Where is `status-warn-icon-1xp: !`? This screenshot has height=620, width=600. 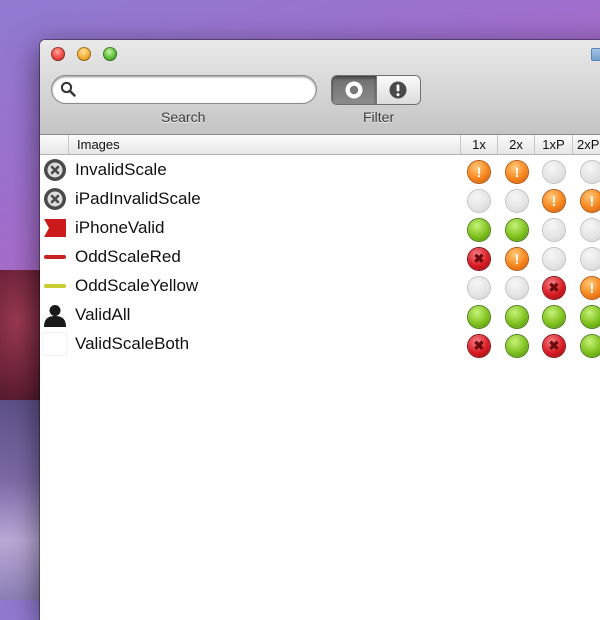 status-warn-icon-1xp: ! is located at coordinates (554, 201).